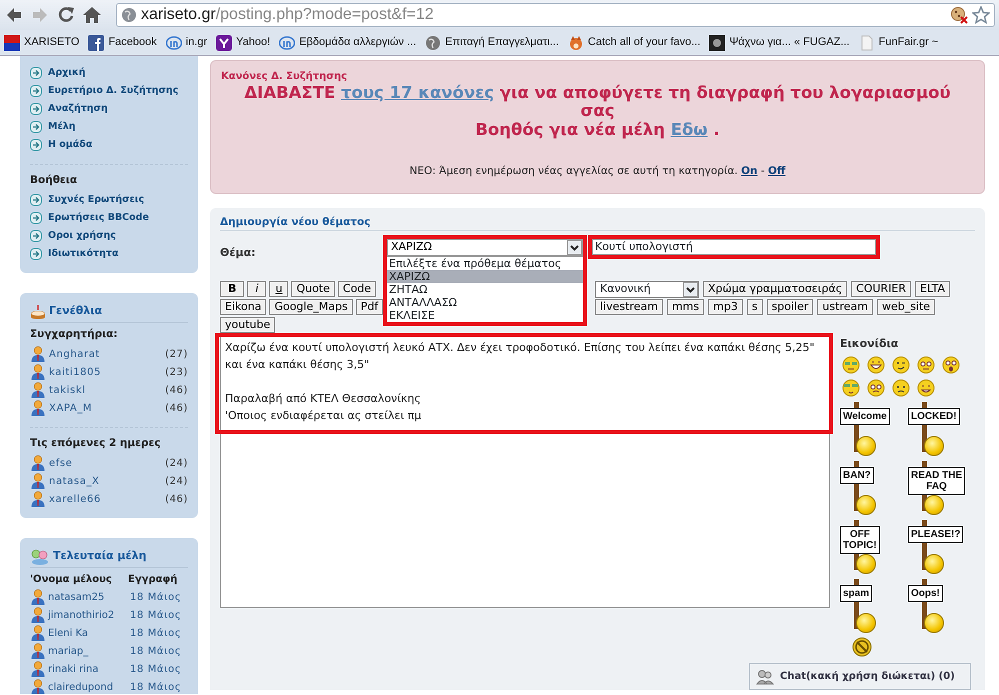  What do you see at coordinates (109, 372) in the screenshot?
I see `member-row: kaiti1805 (23)` at bounding box center [109, 372].